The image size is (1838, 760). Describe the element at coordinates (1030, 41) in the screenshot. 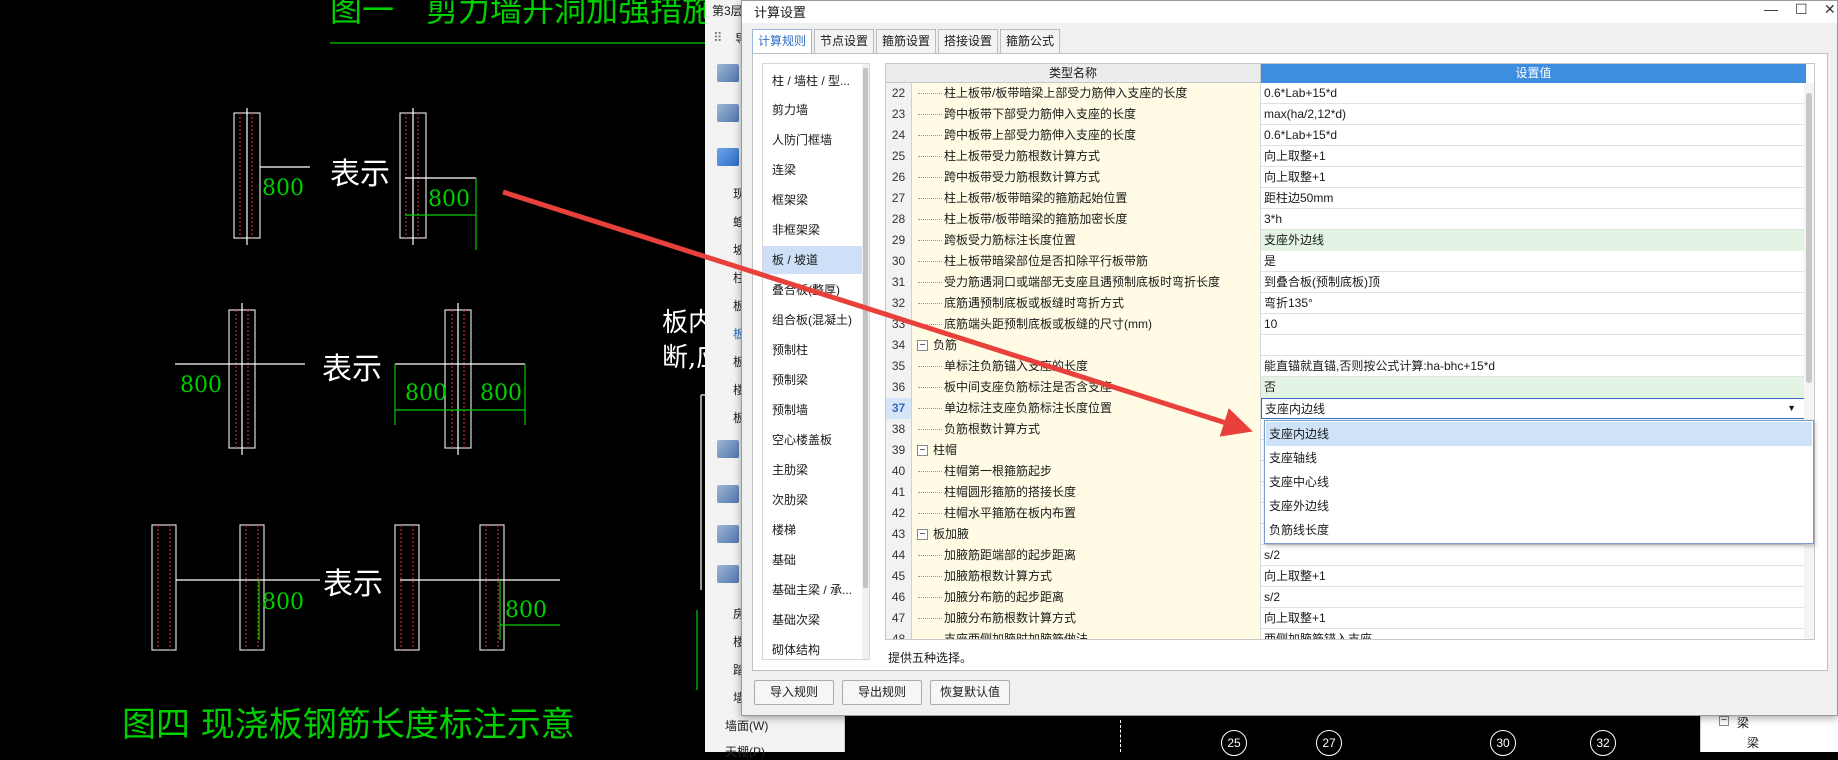

I see `tab-stirrup-formula: 箍筋公式` at that location.